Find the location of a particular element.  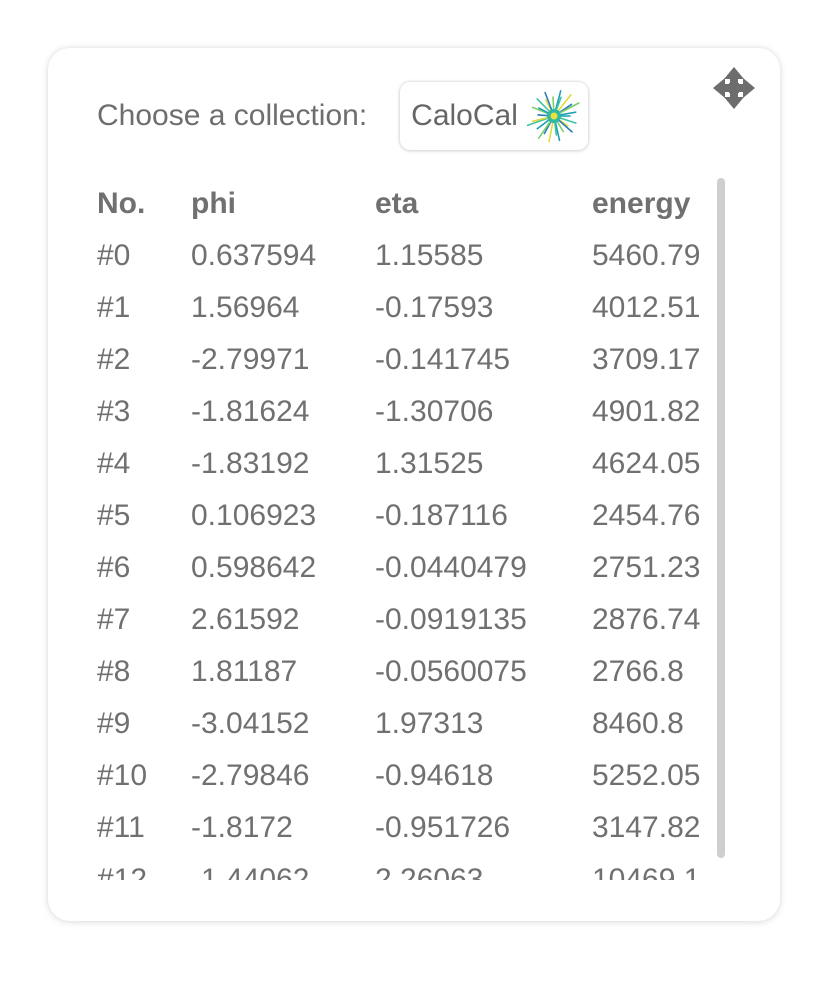

table-row: #0 0.637594 1.15585 5460.79 is located at coordinates (409, 256).